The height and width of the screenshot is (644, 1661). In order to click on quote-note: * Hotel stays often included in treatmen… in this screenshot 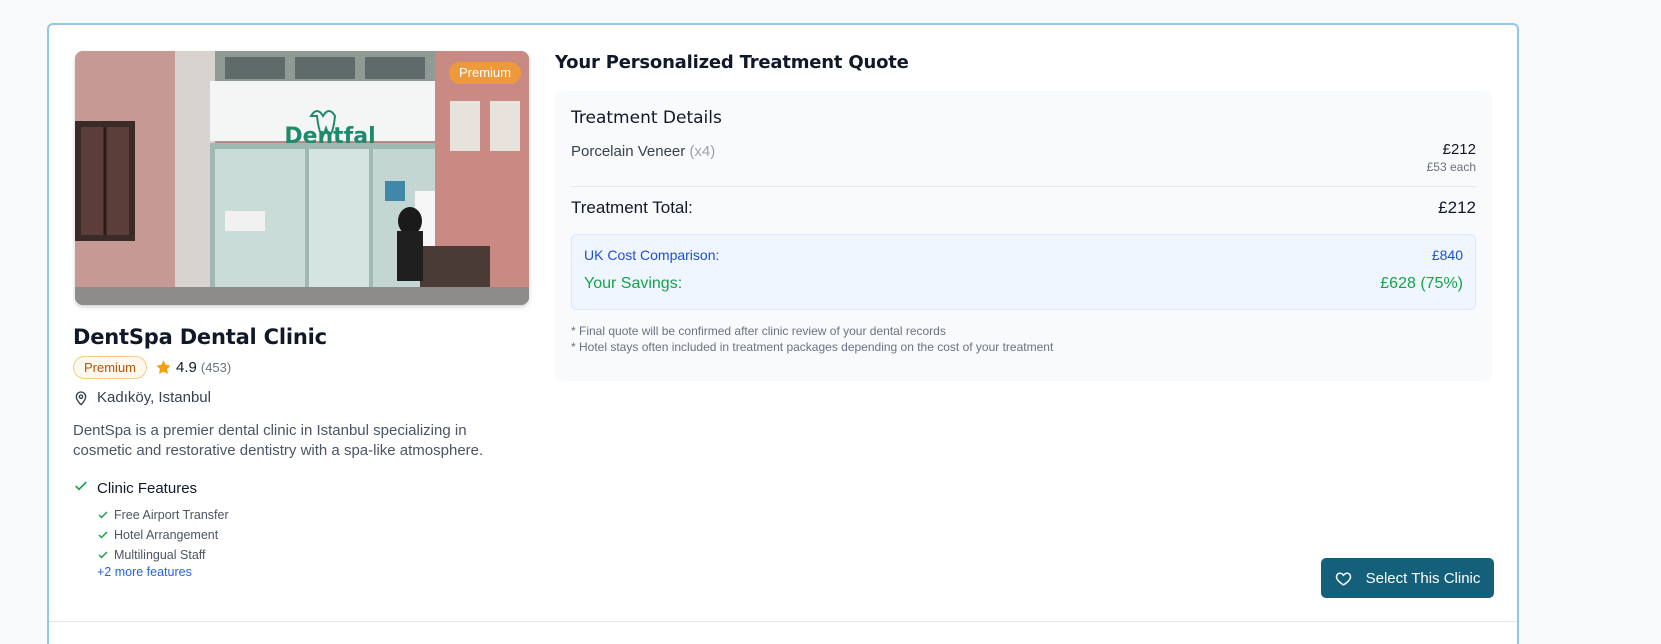, I will do `click(812, 347)`.